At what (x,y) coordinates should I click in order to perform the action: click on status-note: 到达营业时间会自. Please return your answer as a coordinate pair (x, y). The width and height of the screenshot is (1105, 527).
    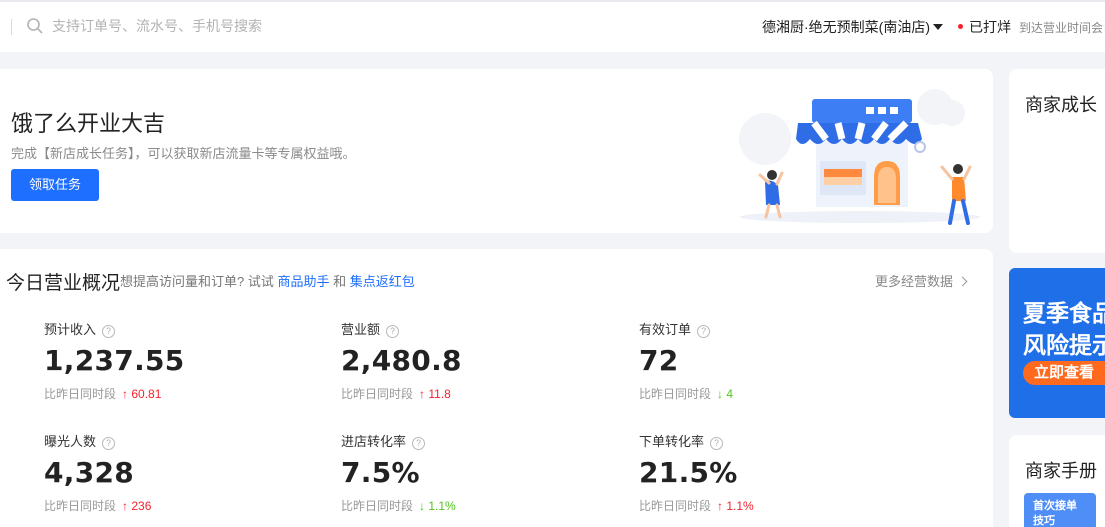
    Looking at the image, I should click on (1062, 28).